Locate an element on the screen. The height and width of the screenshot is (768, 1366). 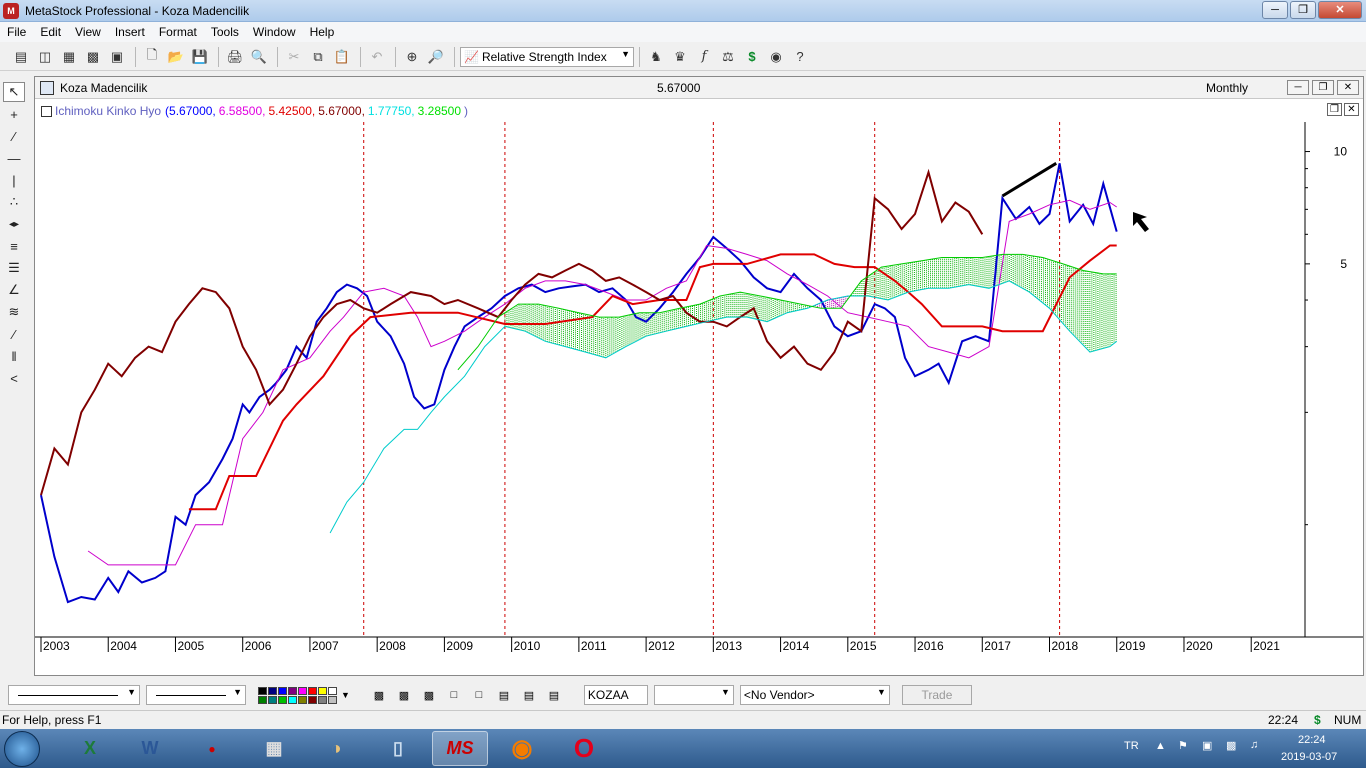
symbol-field: KOZAA is located at coordinates (615, 695).